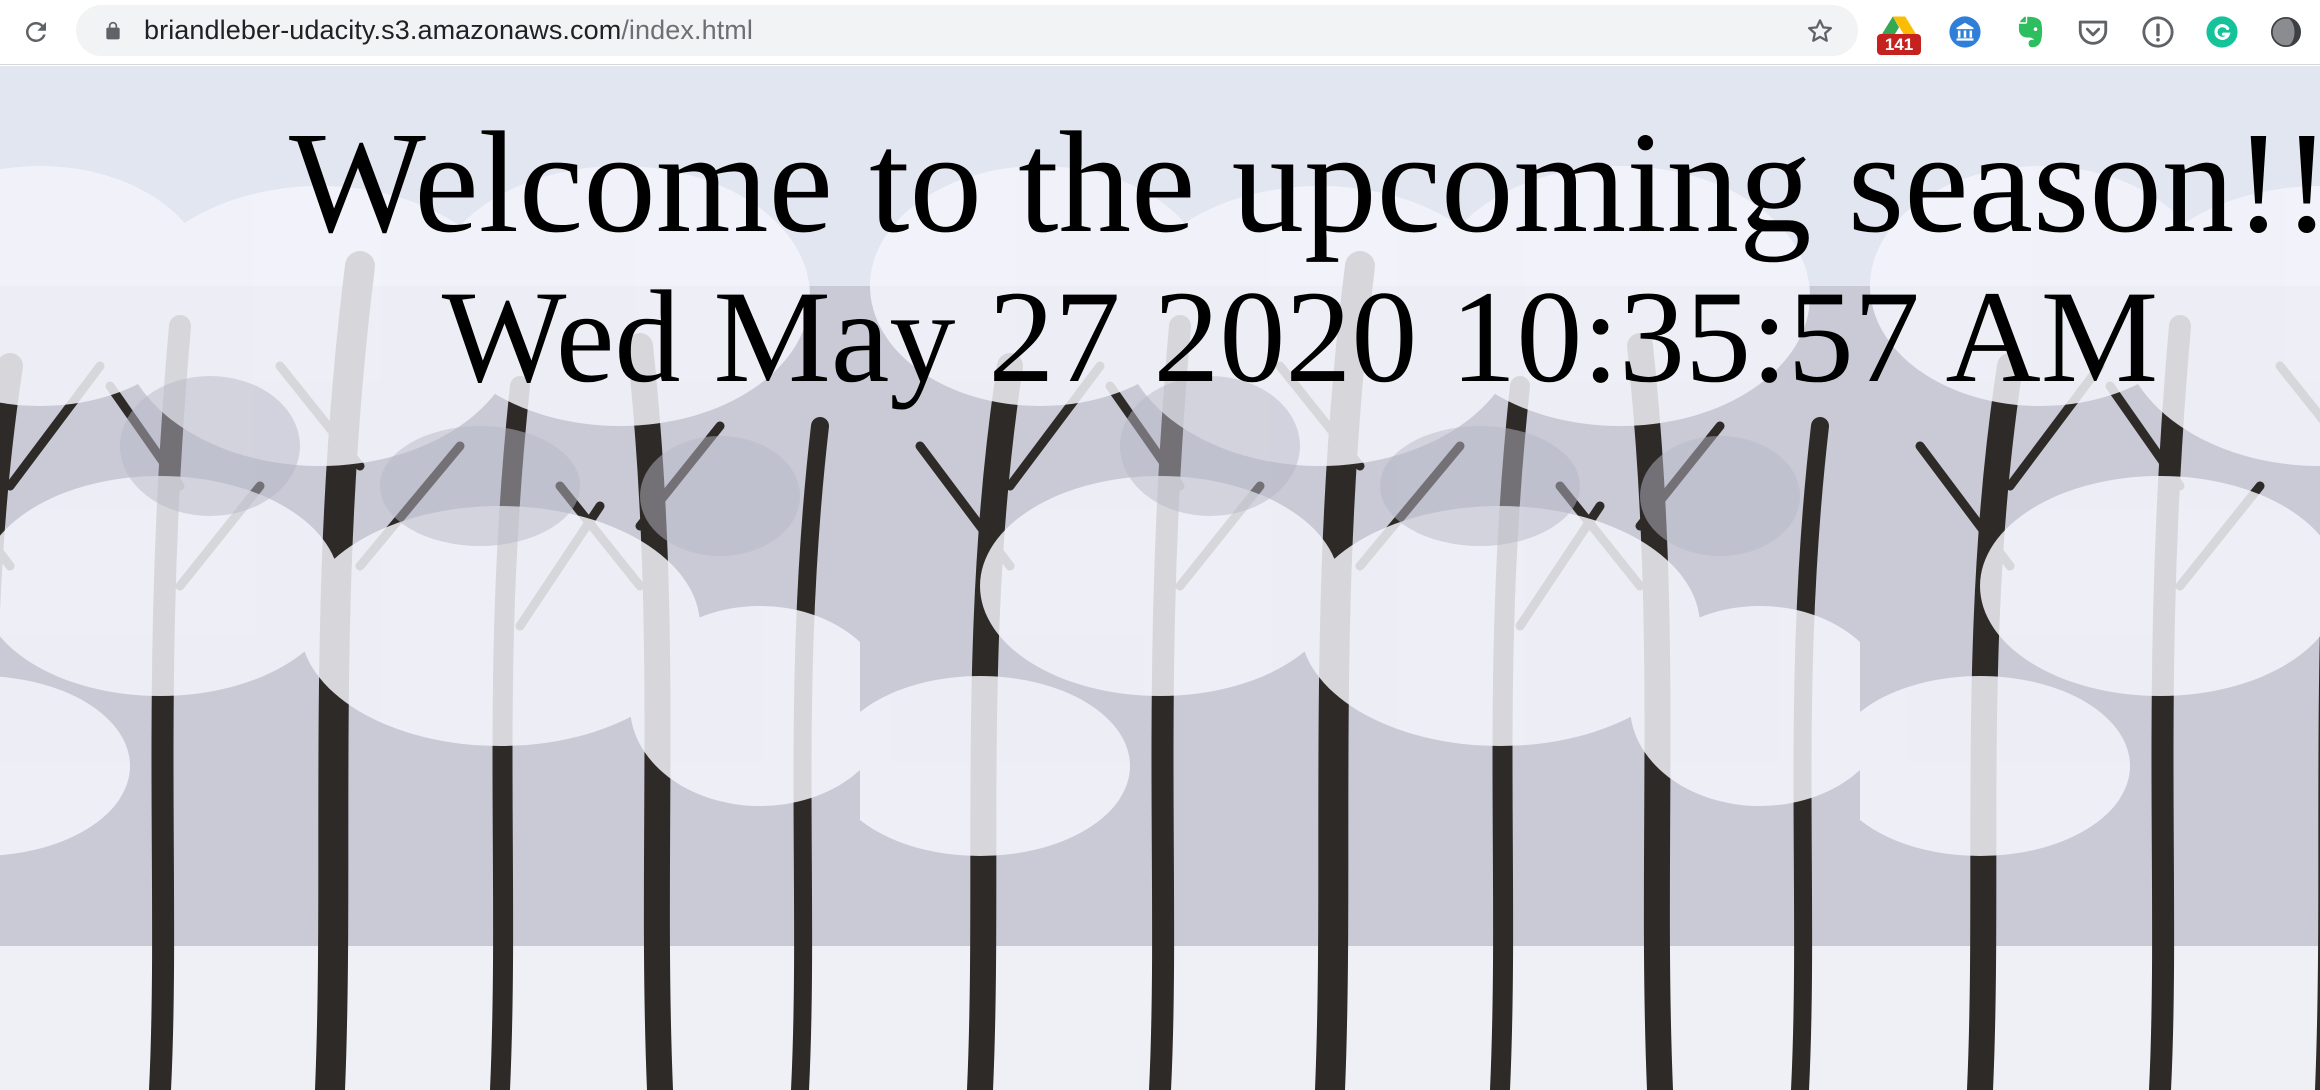 The height and width of the screenshot is (1090, 2320). I want to click on pocket-icon, so click(2093, 32).